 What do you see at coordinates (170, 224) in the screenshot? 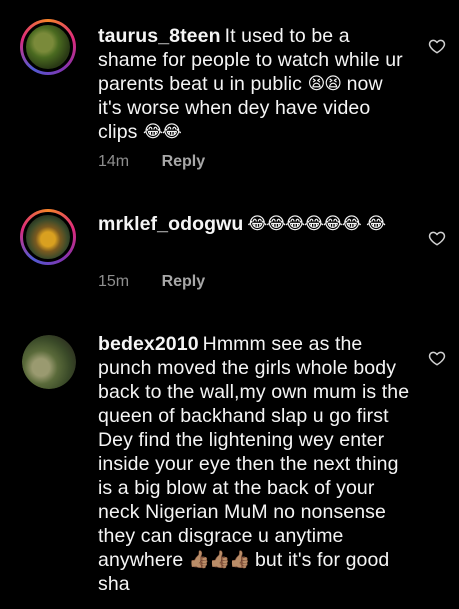
I see `comment-username: mrklef_odogwu` at bounding box center [170, 224].